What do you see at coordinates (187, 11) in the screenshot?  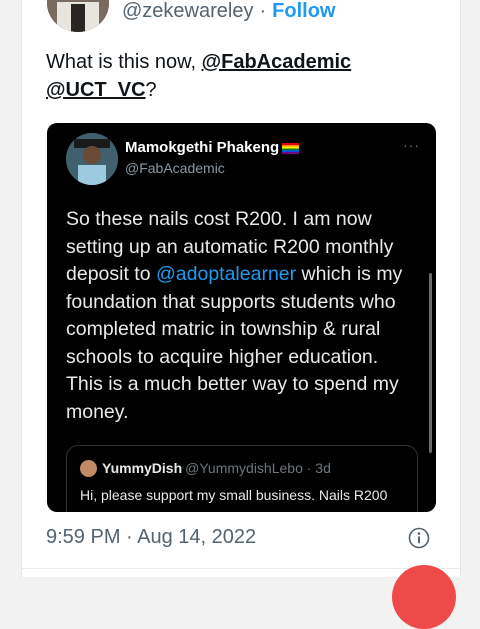 I see `author-handle: @zekewareley` at bounding box center [187, 11].